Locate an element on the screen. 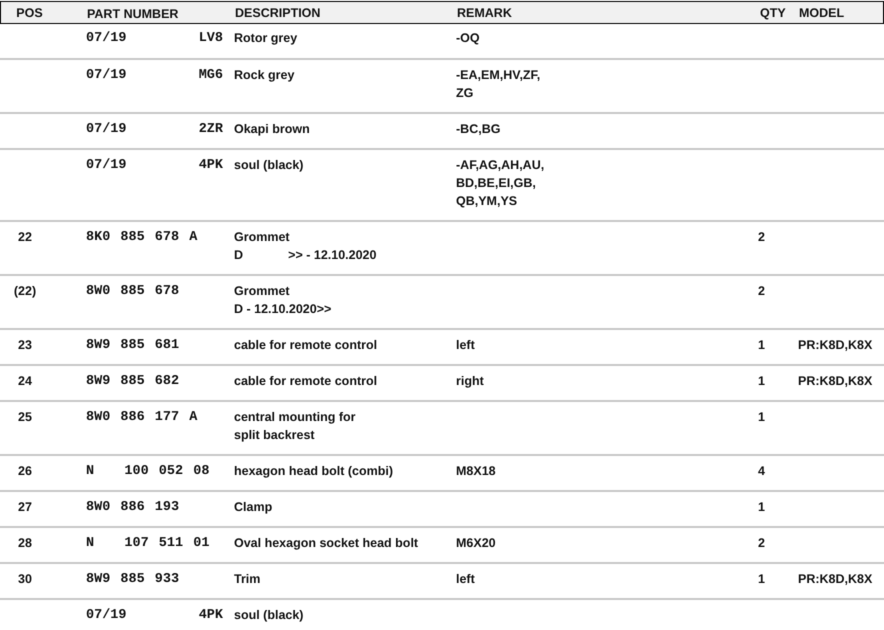 Image resolution: width=884 pixels, height=630 pixels. description-text: Trim is located at coordinates (247, 579).